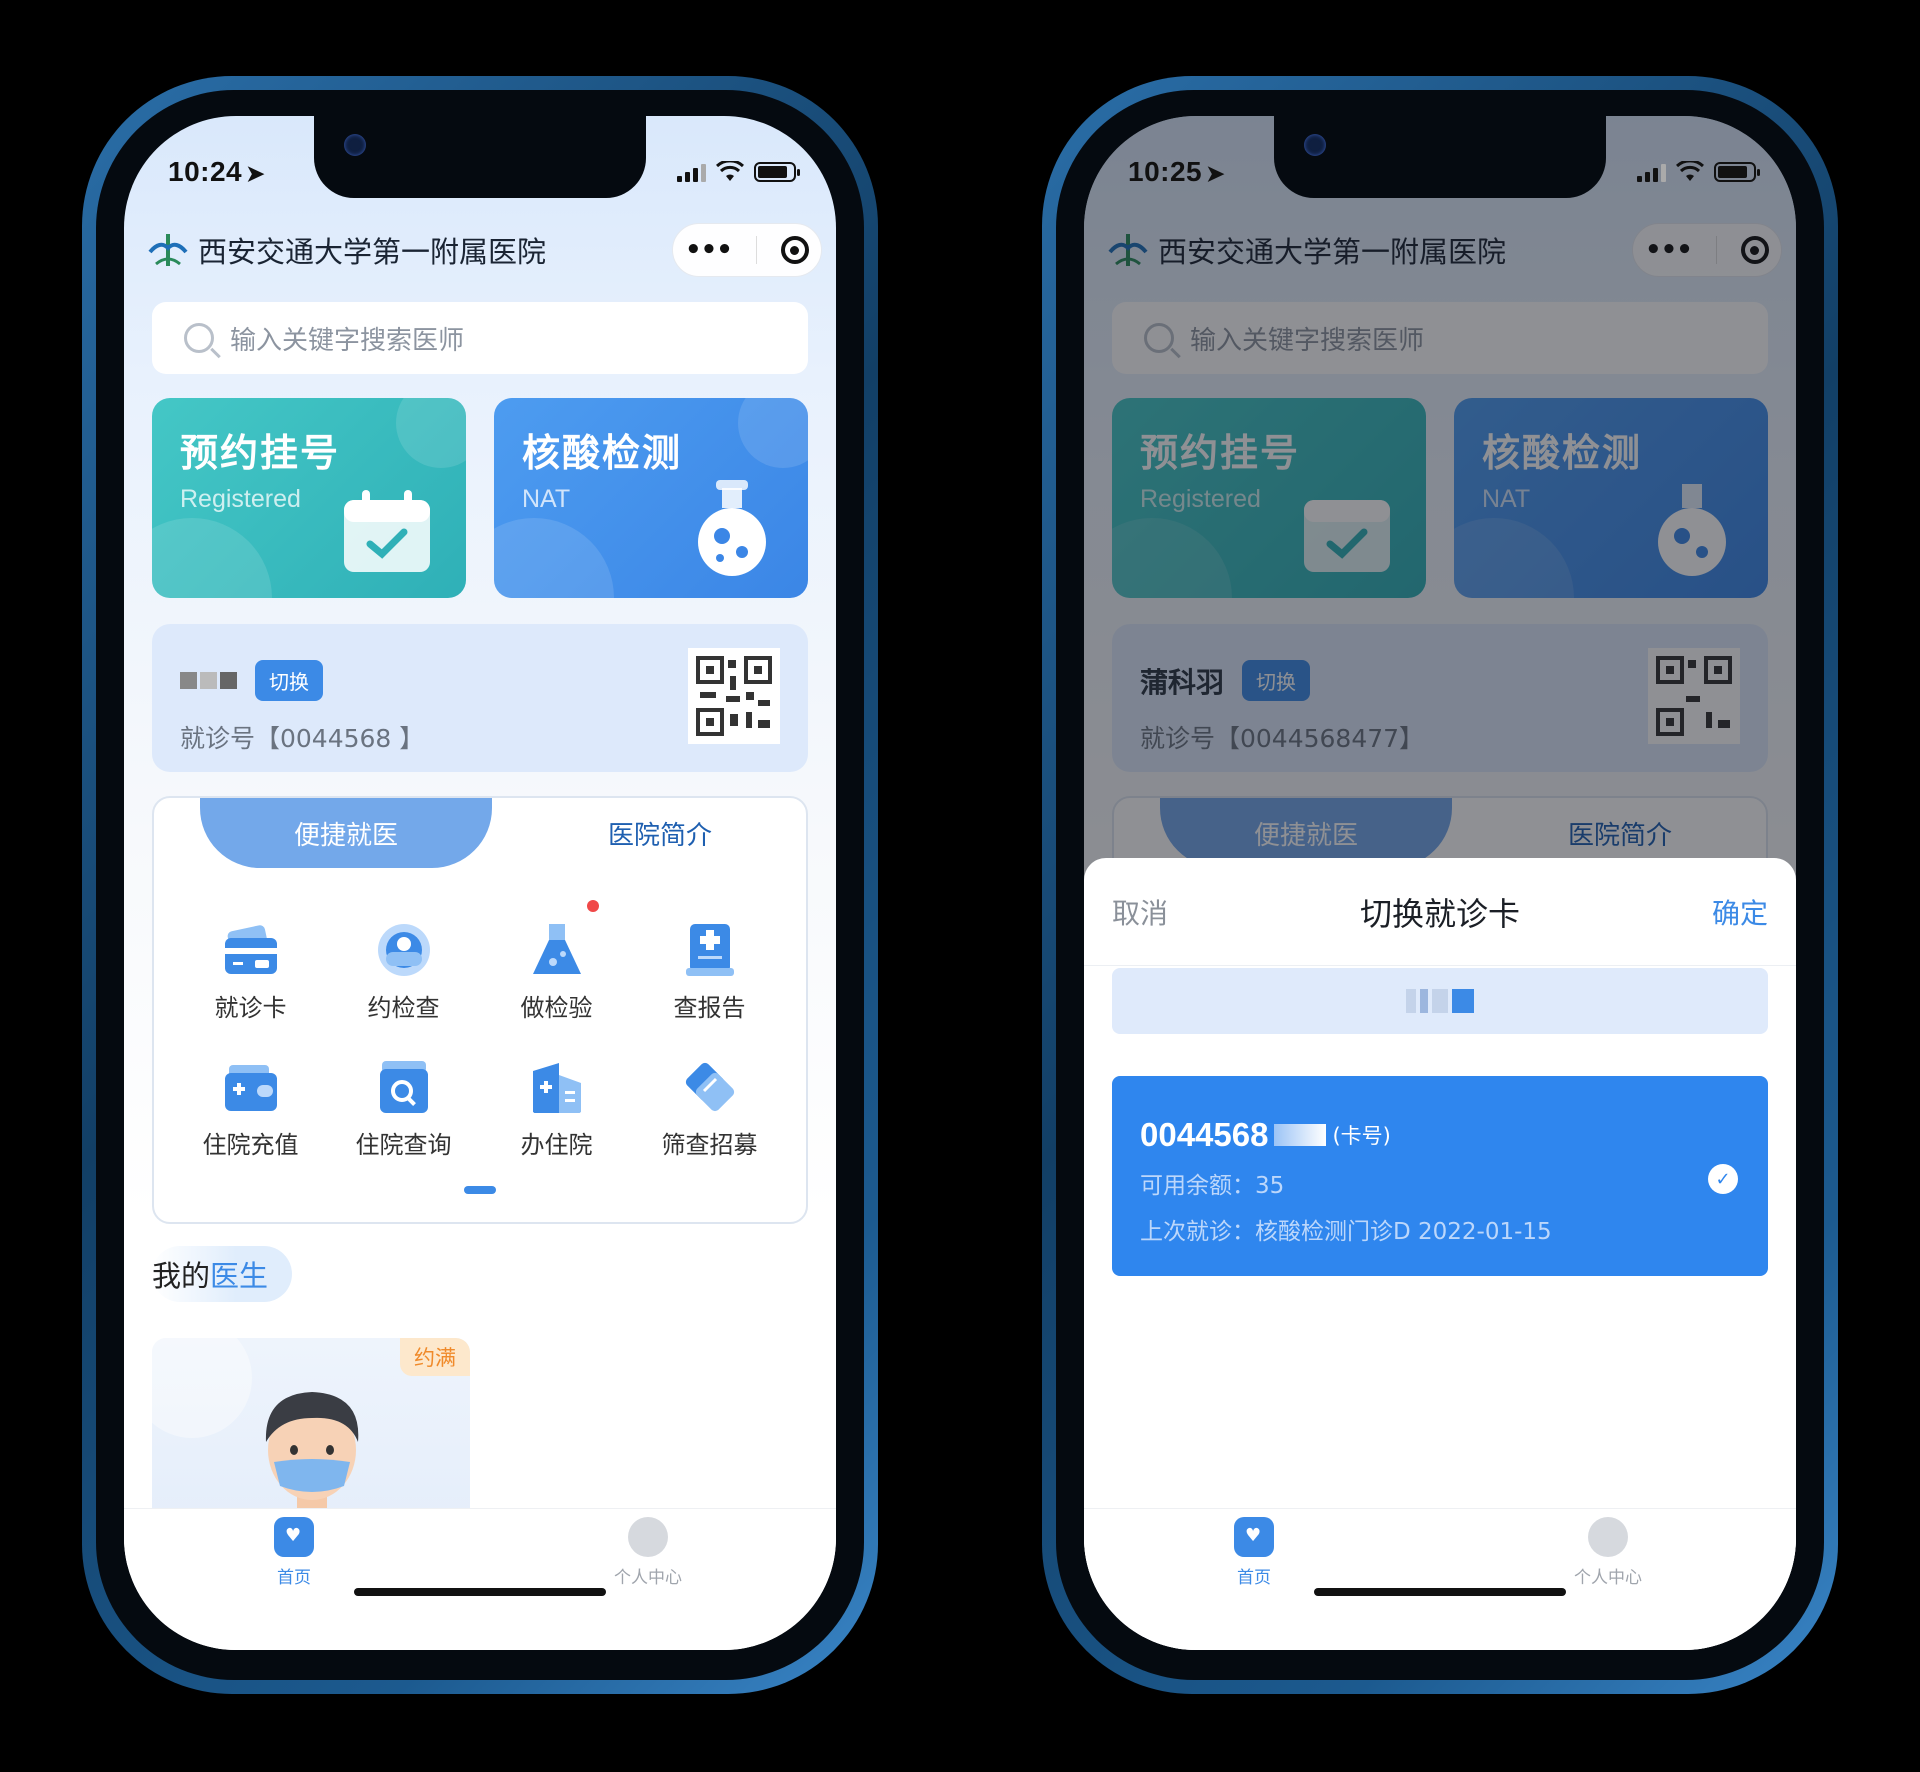 Image resolution: width=1920 pixels, height=1772 pixels. Describe the element at coordinates (593, 906) in the screenshot. I see `notification-dot` at that location.